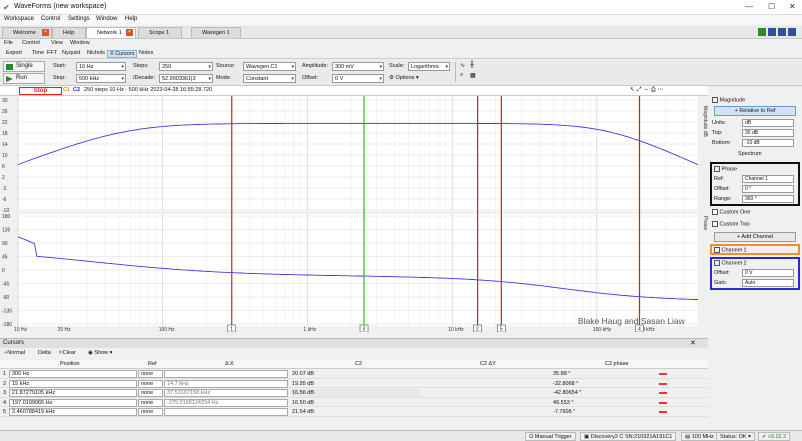 This screenshot has height=441, width=802. What do you see at coordinates (14, 53) in the screenshot?
I see `subtab-export: Export` at bounding box center [14, 53].